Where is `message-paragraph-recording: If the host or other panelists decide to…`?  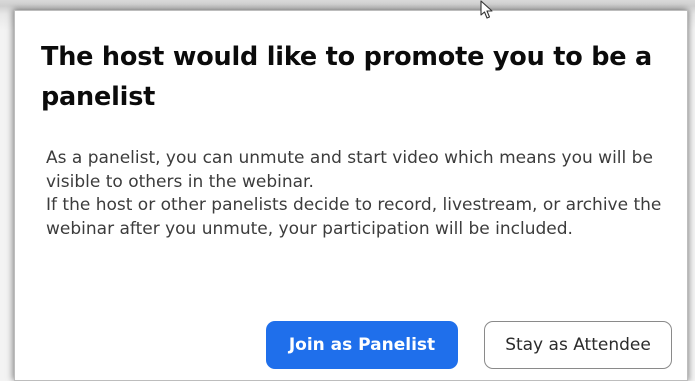
message-paragraph-recording: If the host or other panelists decide to… is located at coordinates (354, 217).